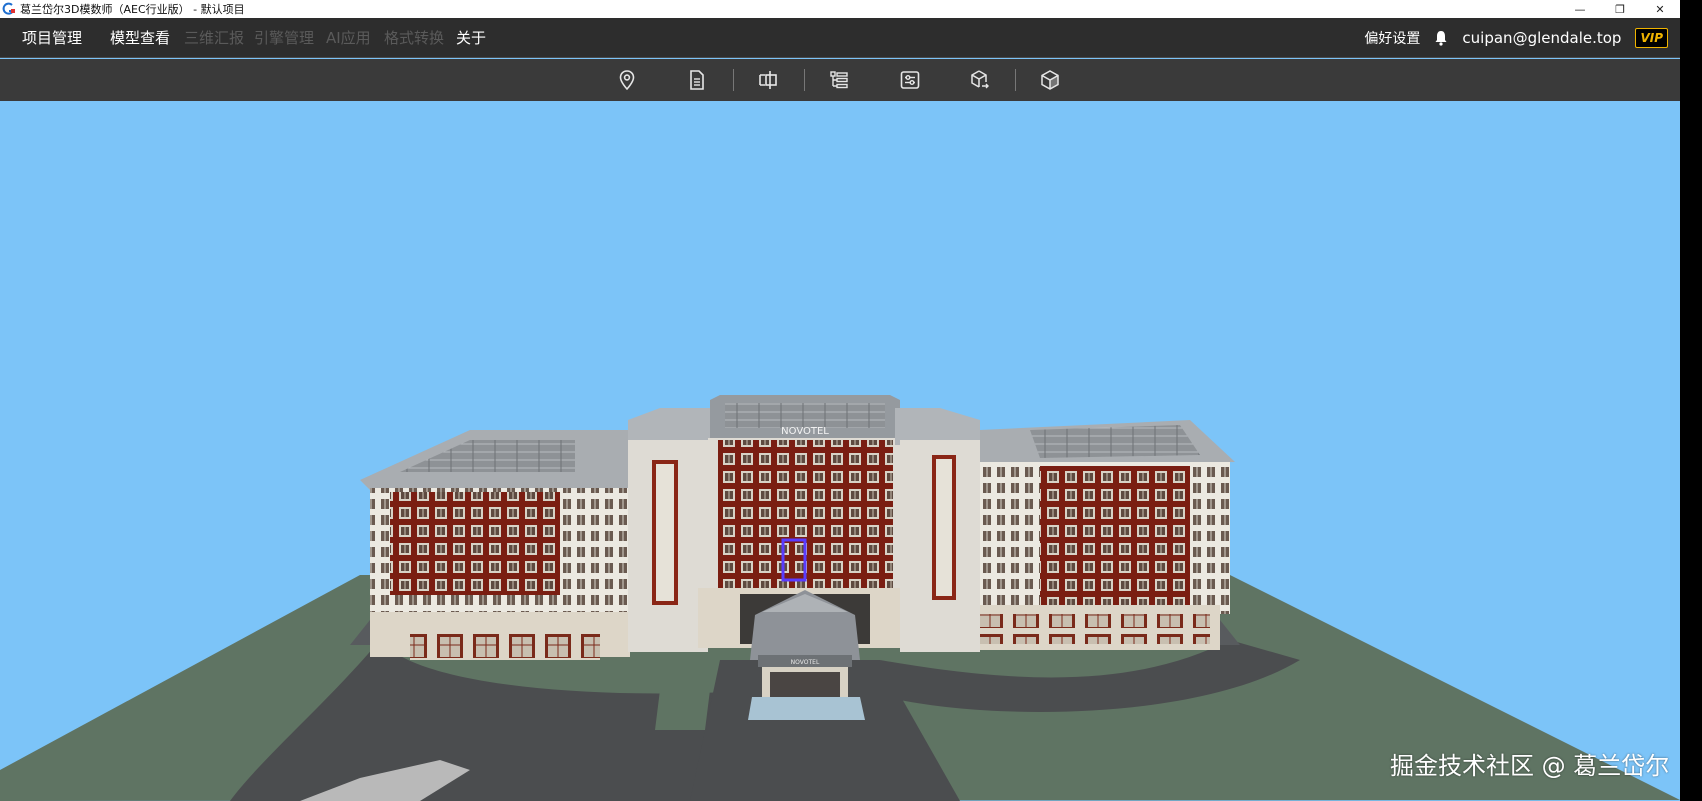 Image resolution: width=1702 pixels, height=801 pixels. What do you see at coordinates (1115, 536) in the screenshot?
I see `right-wing-brown-facade` at bounding box center [1115, 536].